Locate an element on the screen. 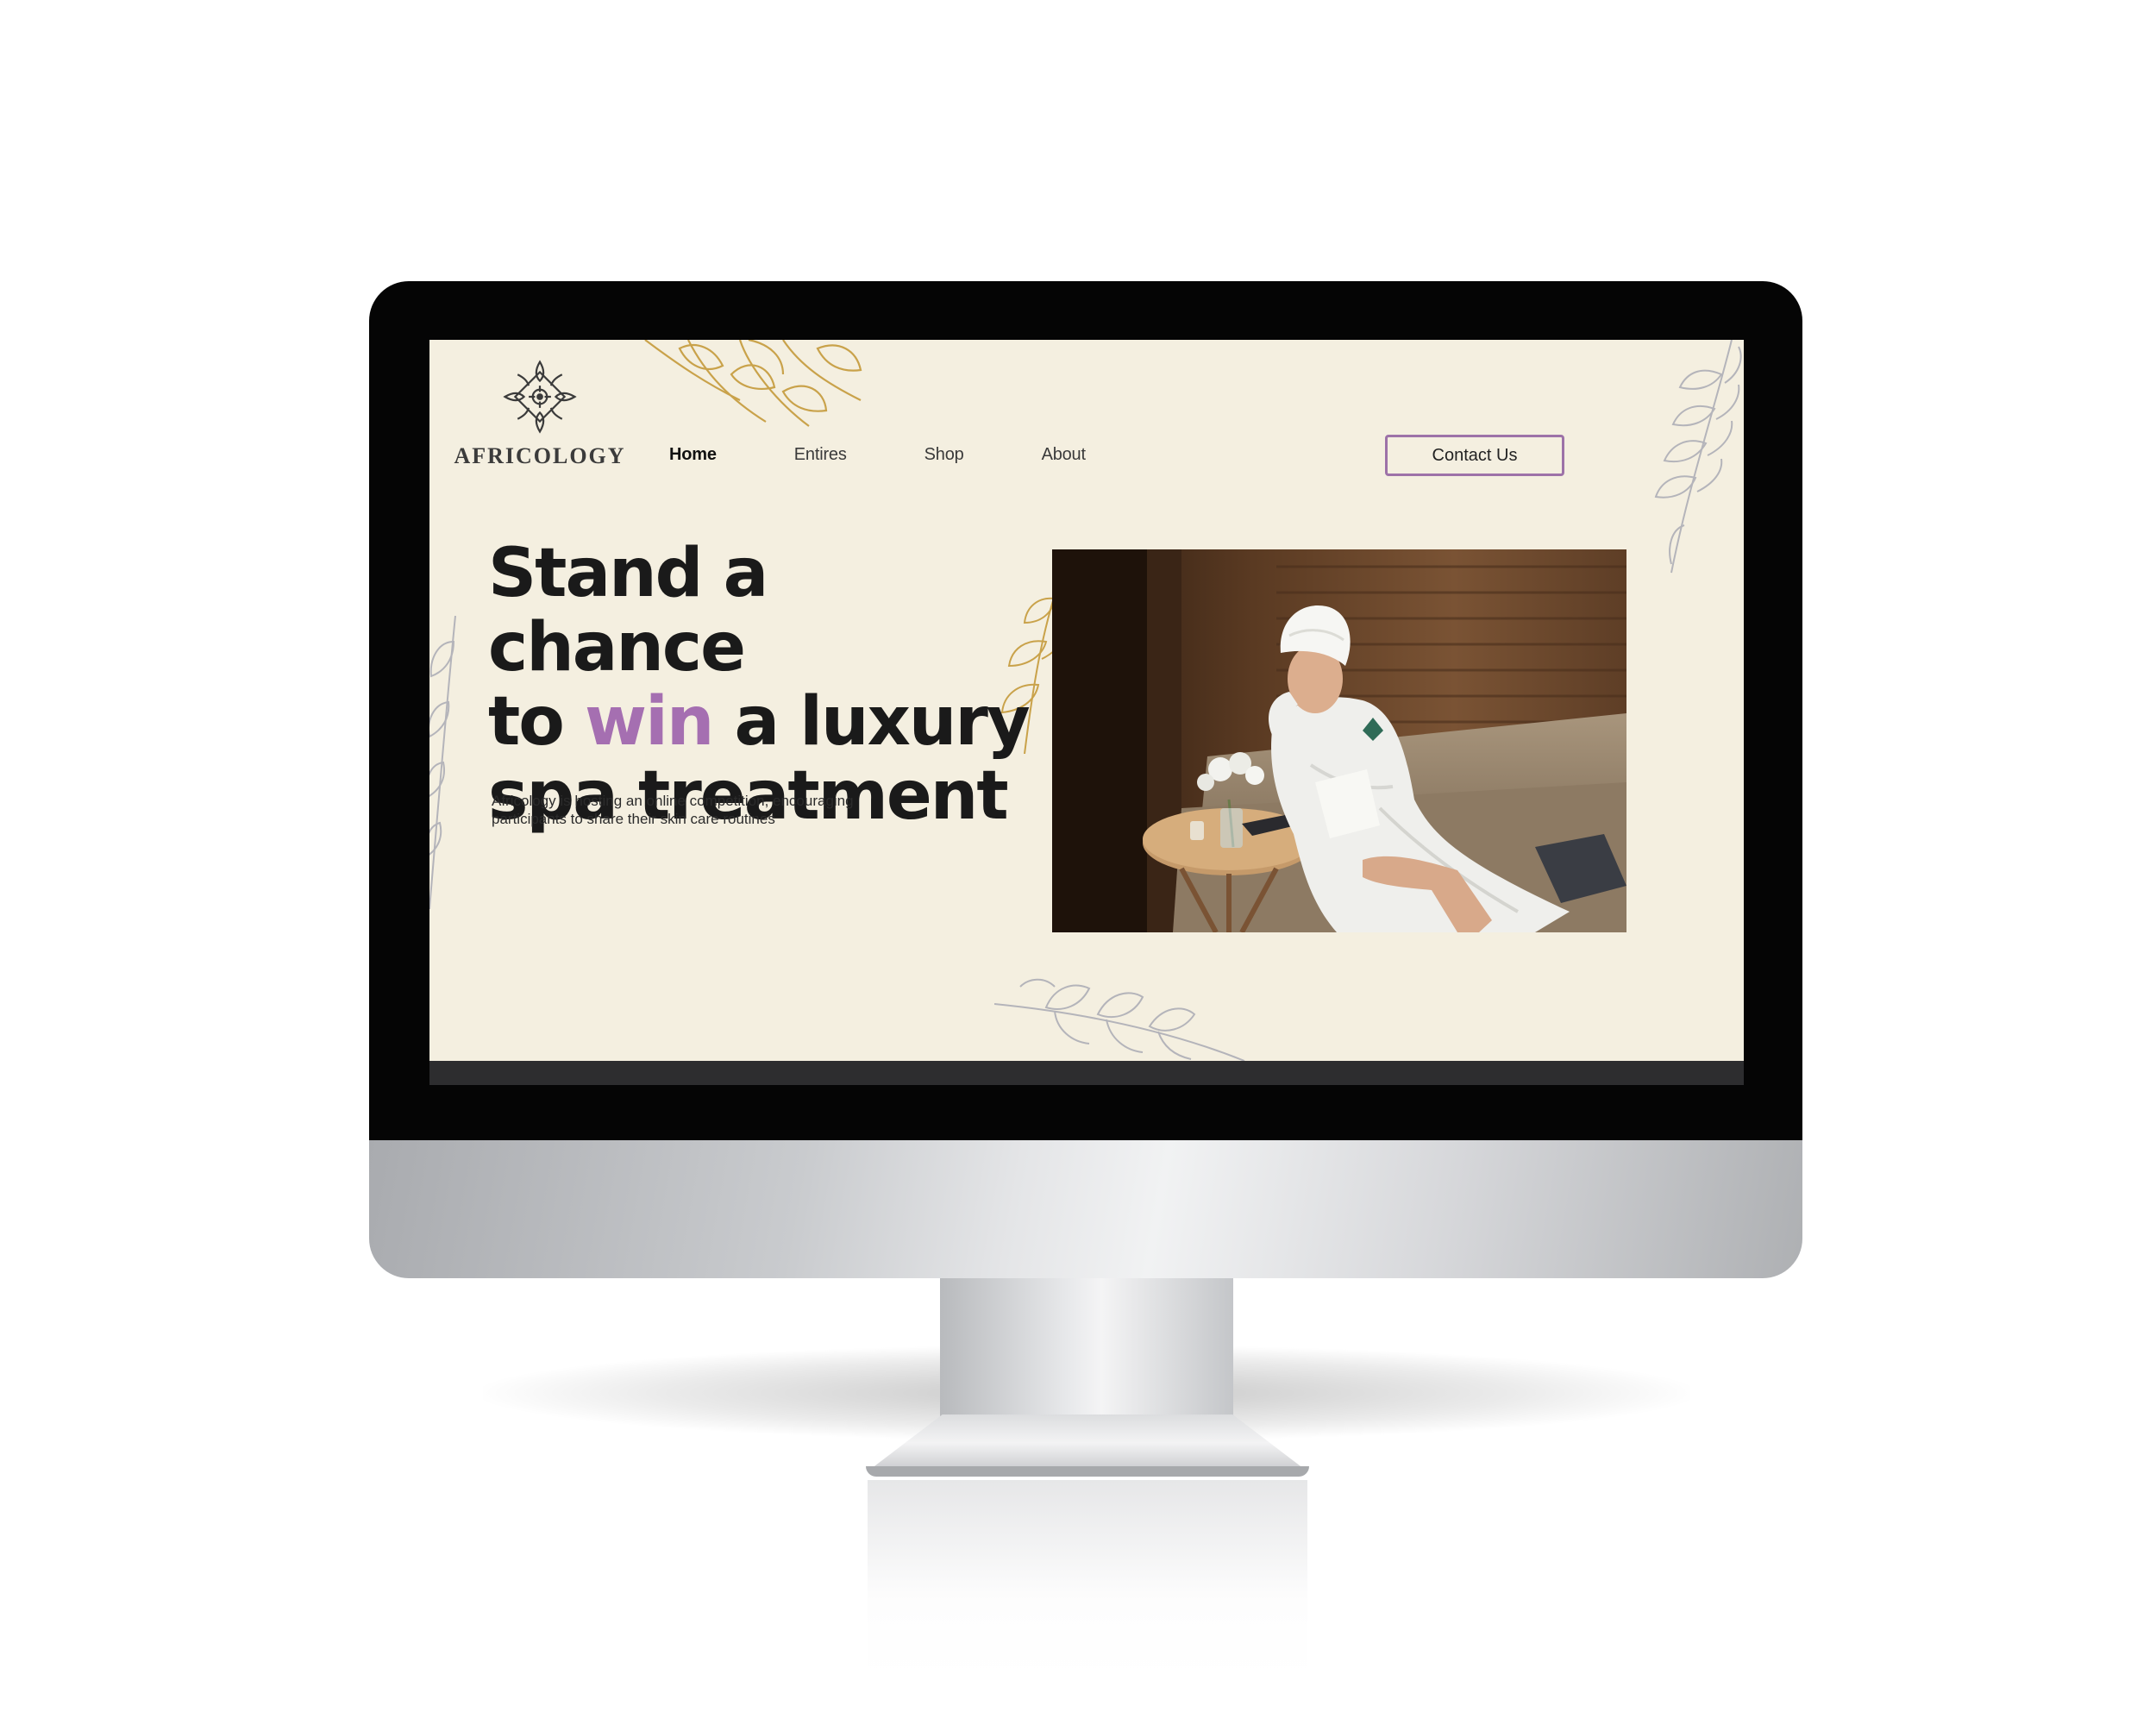 The height and width of the screenshot is (1725, 2156). headline-line-1: Stand a chance is located at coordinates (628, 611).